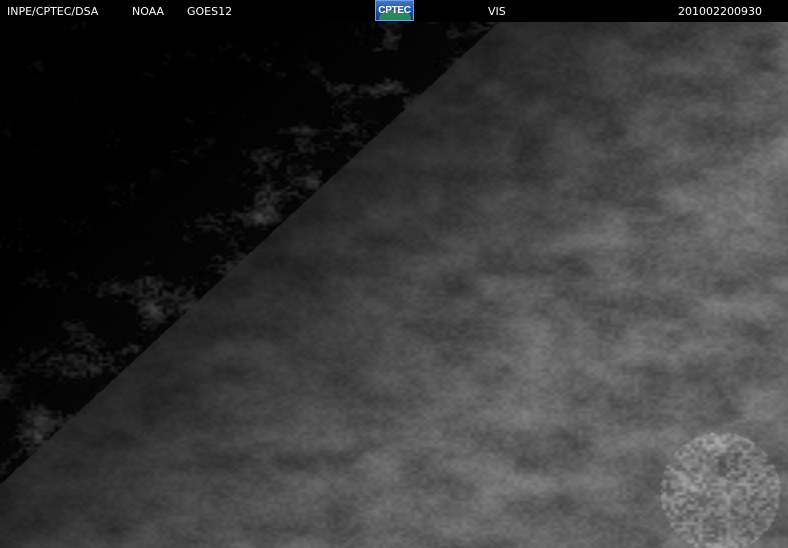  I want to click on cptec-logo: CPTEC, so click(394, 10).